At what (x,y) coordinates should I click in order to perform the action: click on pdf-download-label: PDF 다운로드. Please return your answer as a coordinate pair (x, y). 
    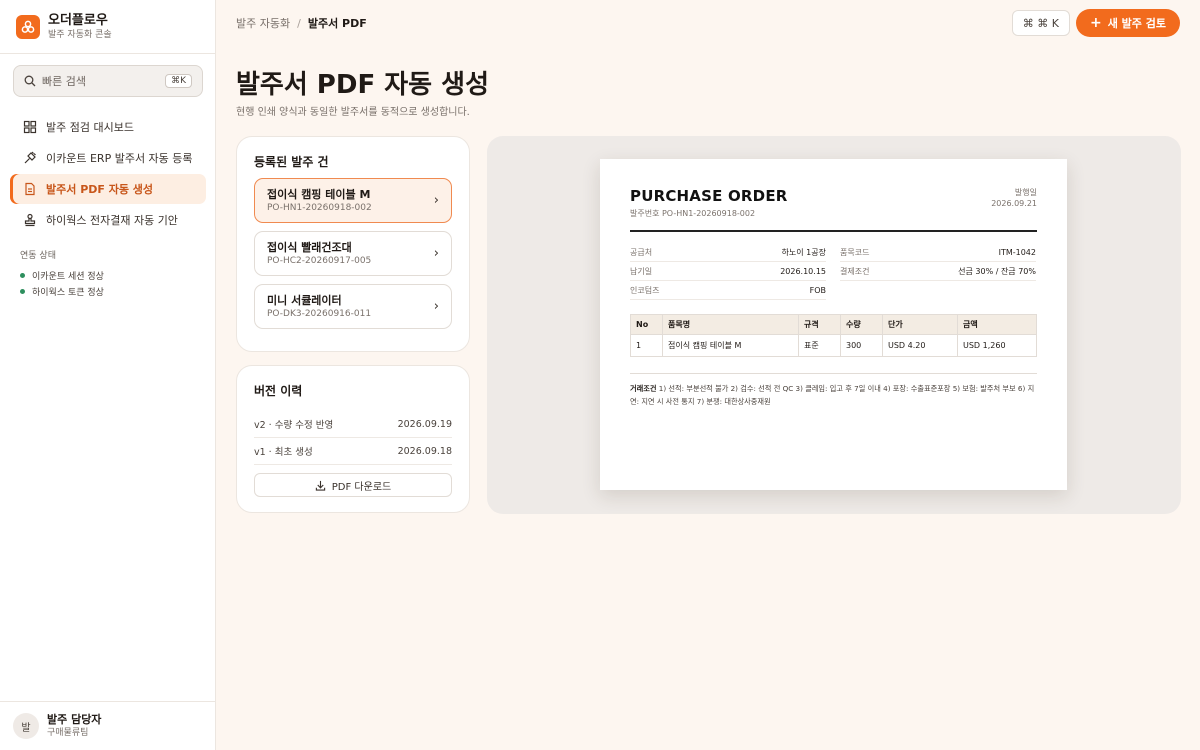
    Looking at the image, I should click on (361, 487).